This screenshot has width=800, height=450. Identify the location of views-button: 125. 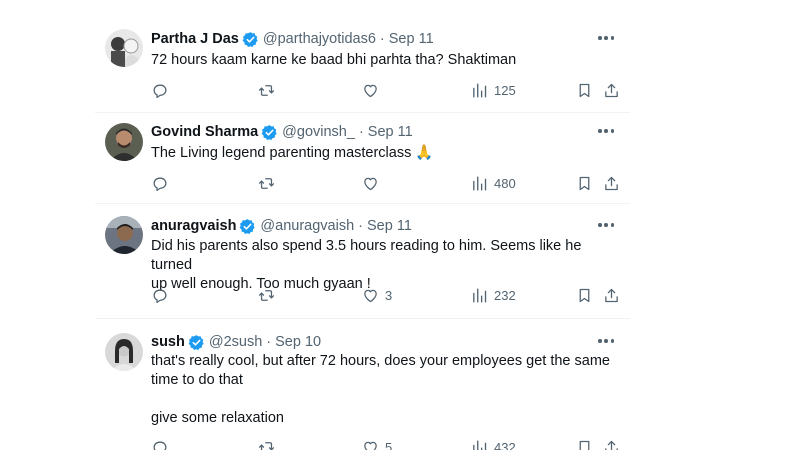
(493, 90).